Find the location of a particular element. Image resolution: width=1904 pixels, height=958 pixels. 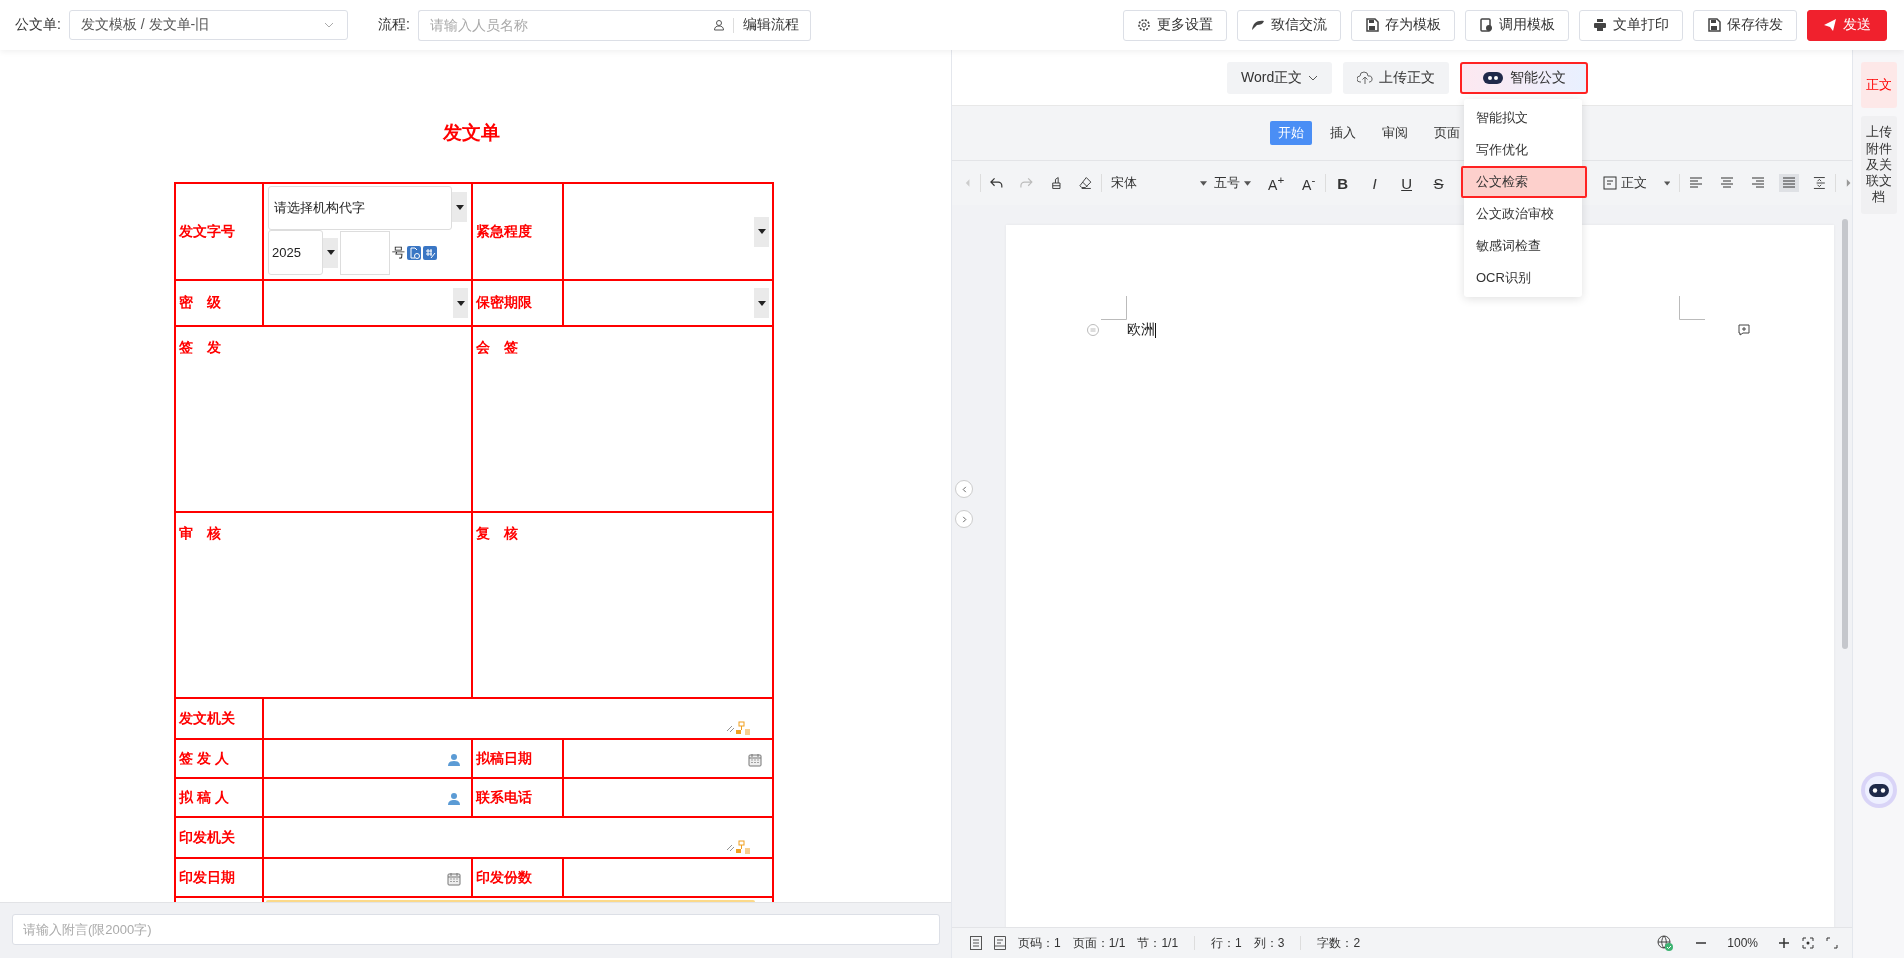

field-label: 密 级 is located at coordinates (199, 302).